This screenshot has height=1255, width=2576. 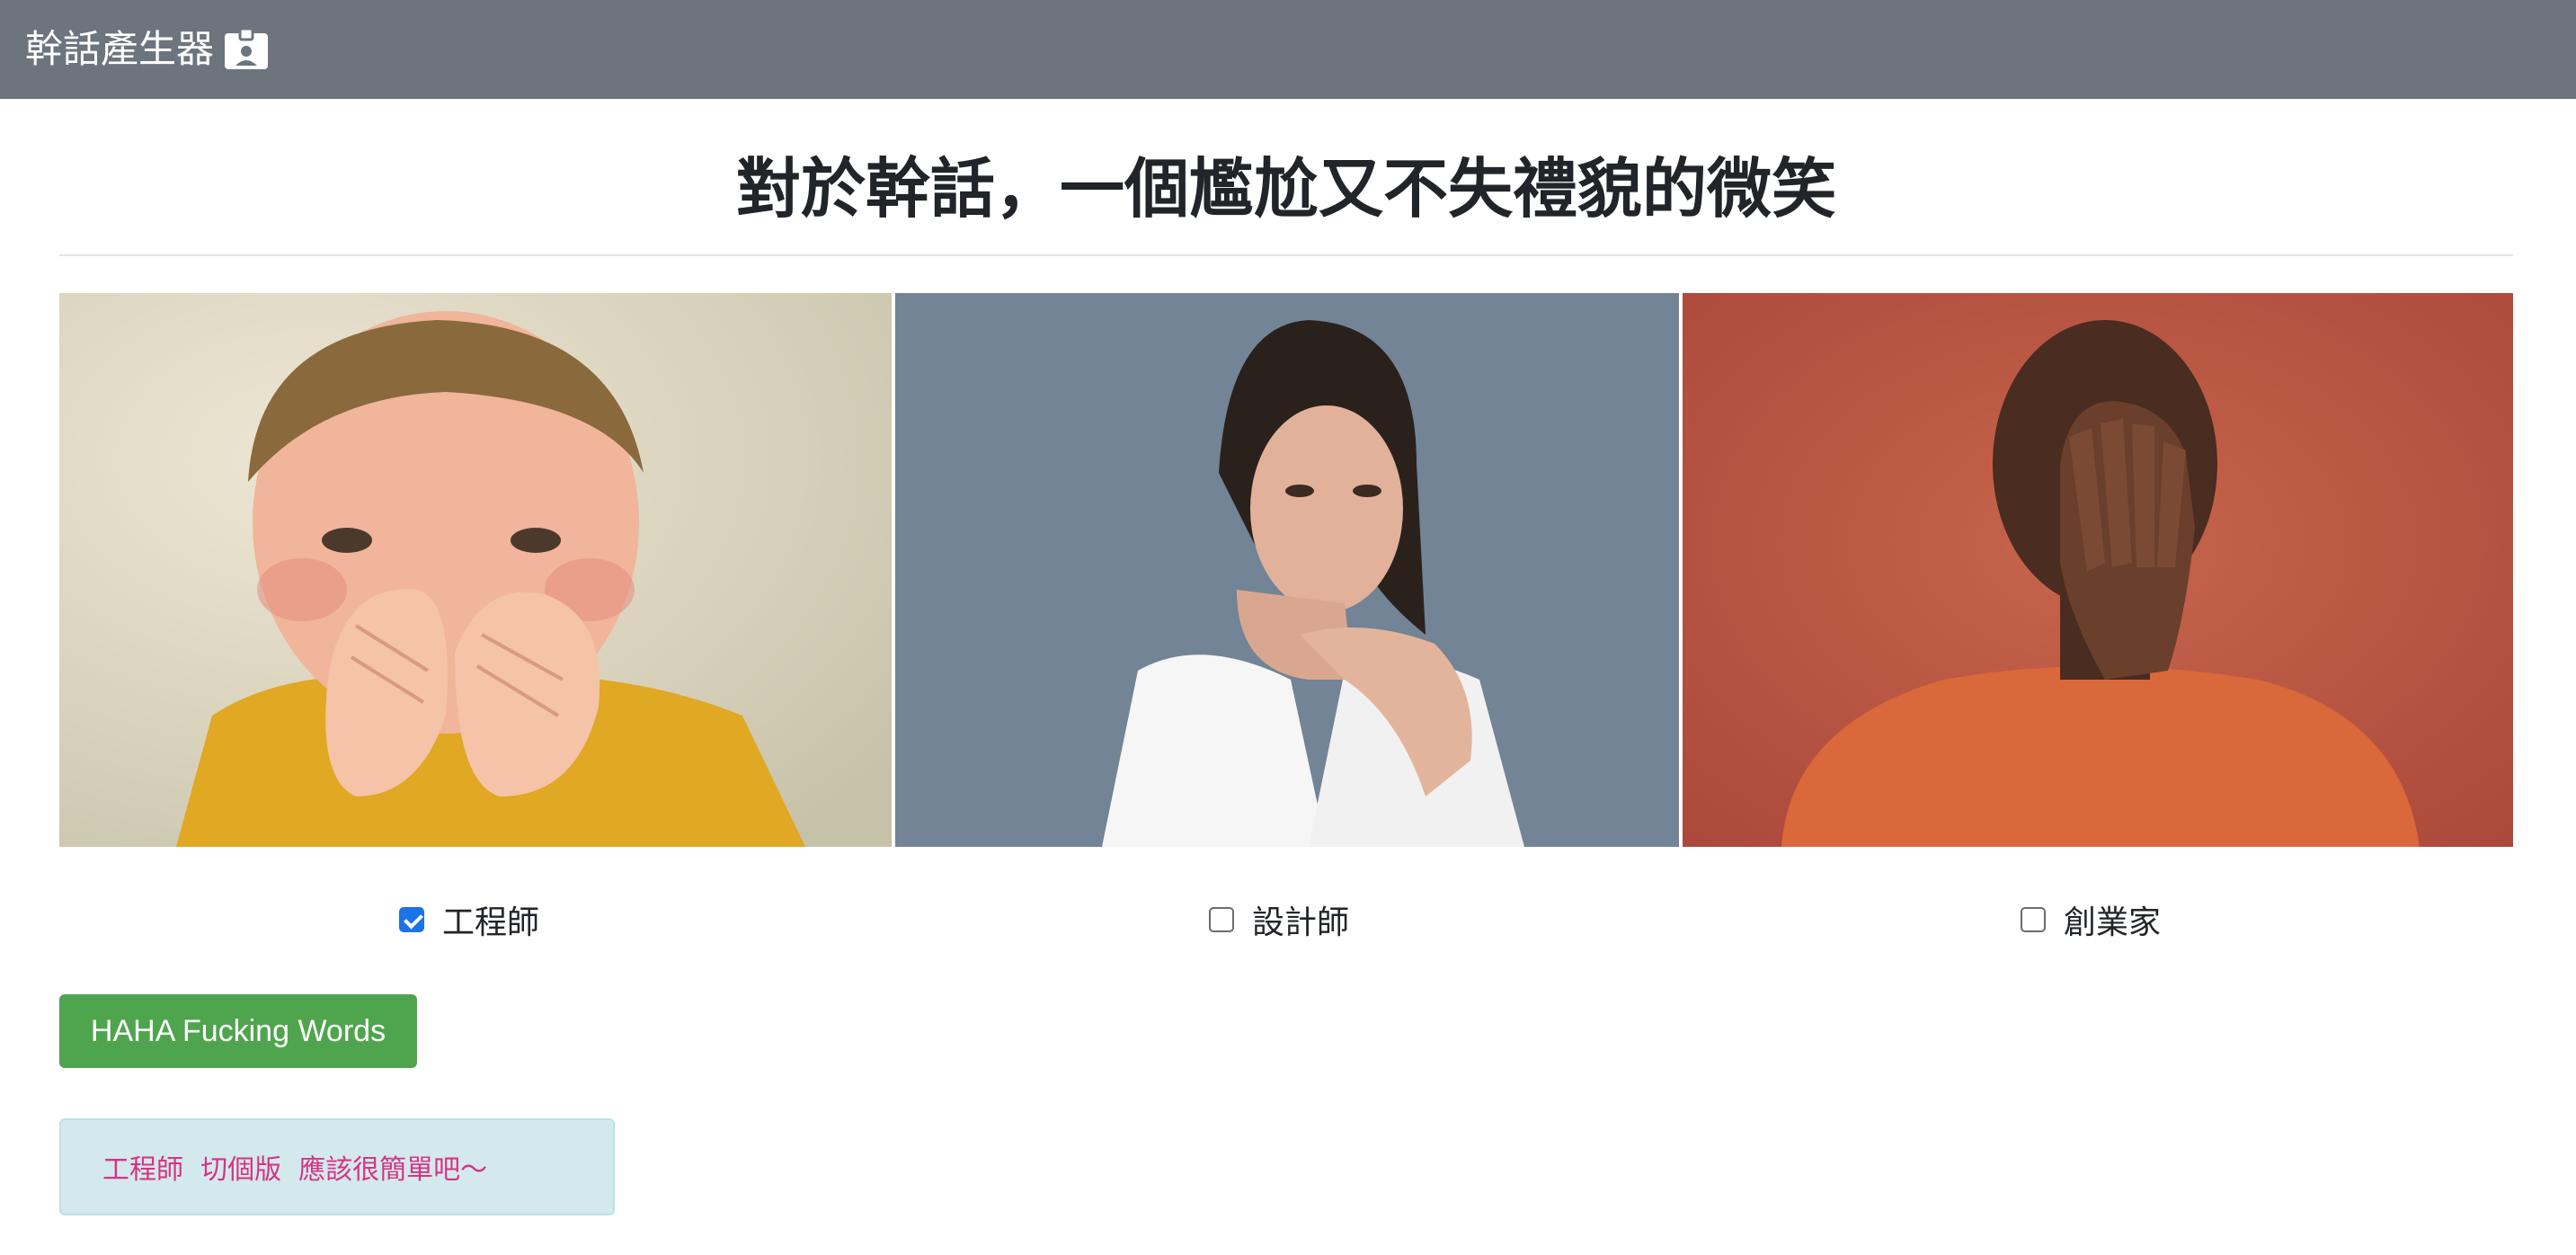 I want to click on generate-button: HAHA Fucking Words, so click(x=238, y=1031).